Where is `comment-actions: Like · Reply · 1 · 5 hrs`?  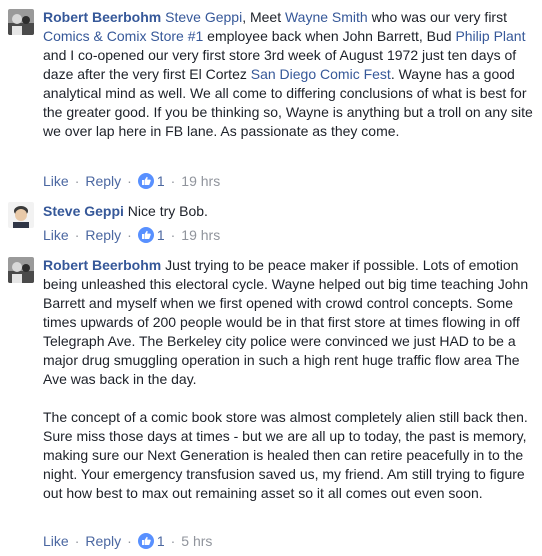
comment-actions: Like · Reply · 1 · 5 hrs is located at coordinates (127, 541).